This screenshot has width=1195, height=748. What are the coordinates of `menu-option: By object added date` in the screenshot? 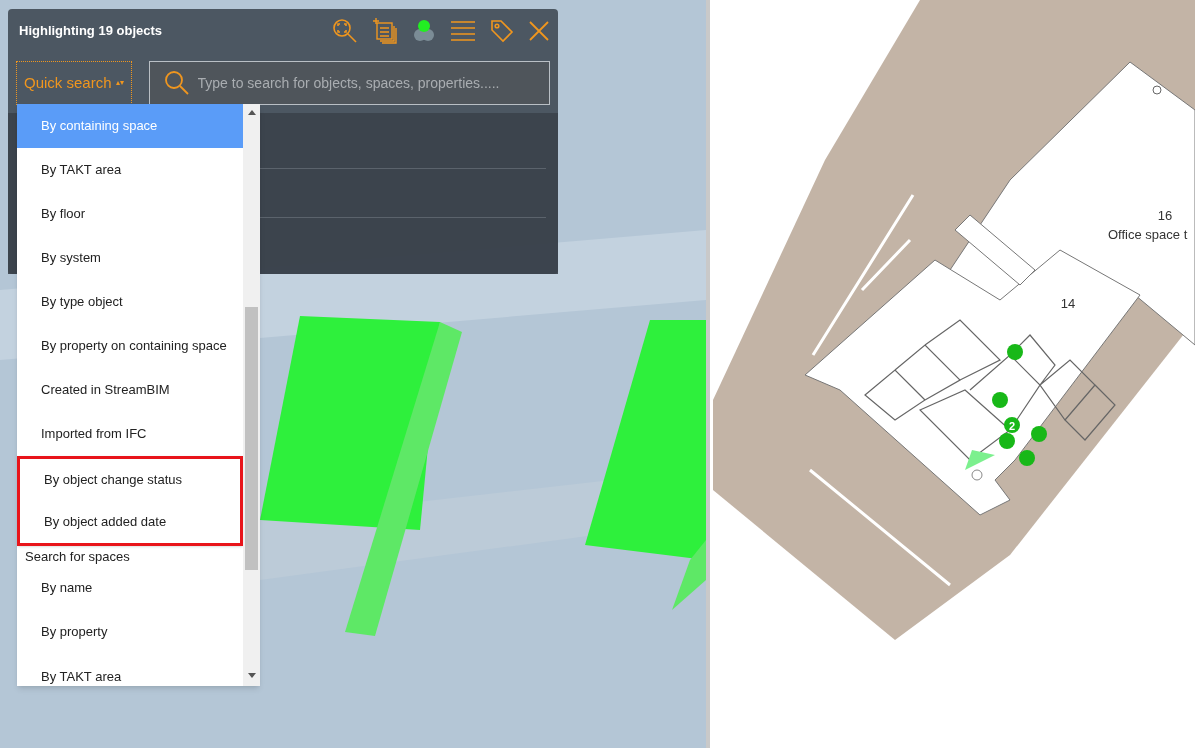 It's located at (130, 522).